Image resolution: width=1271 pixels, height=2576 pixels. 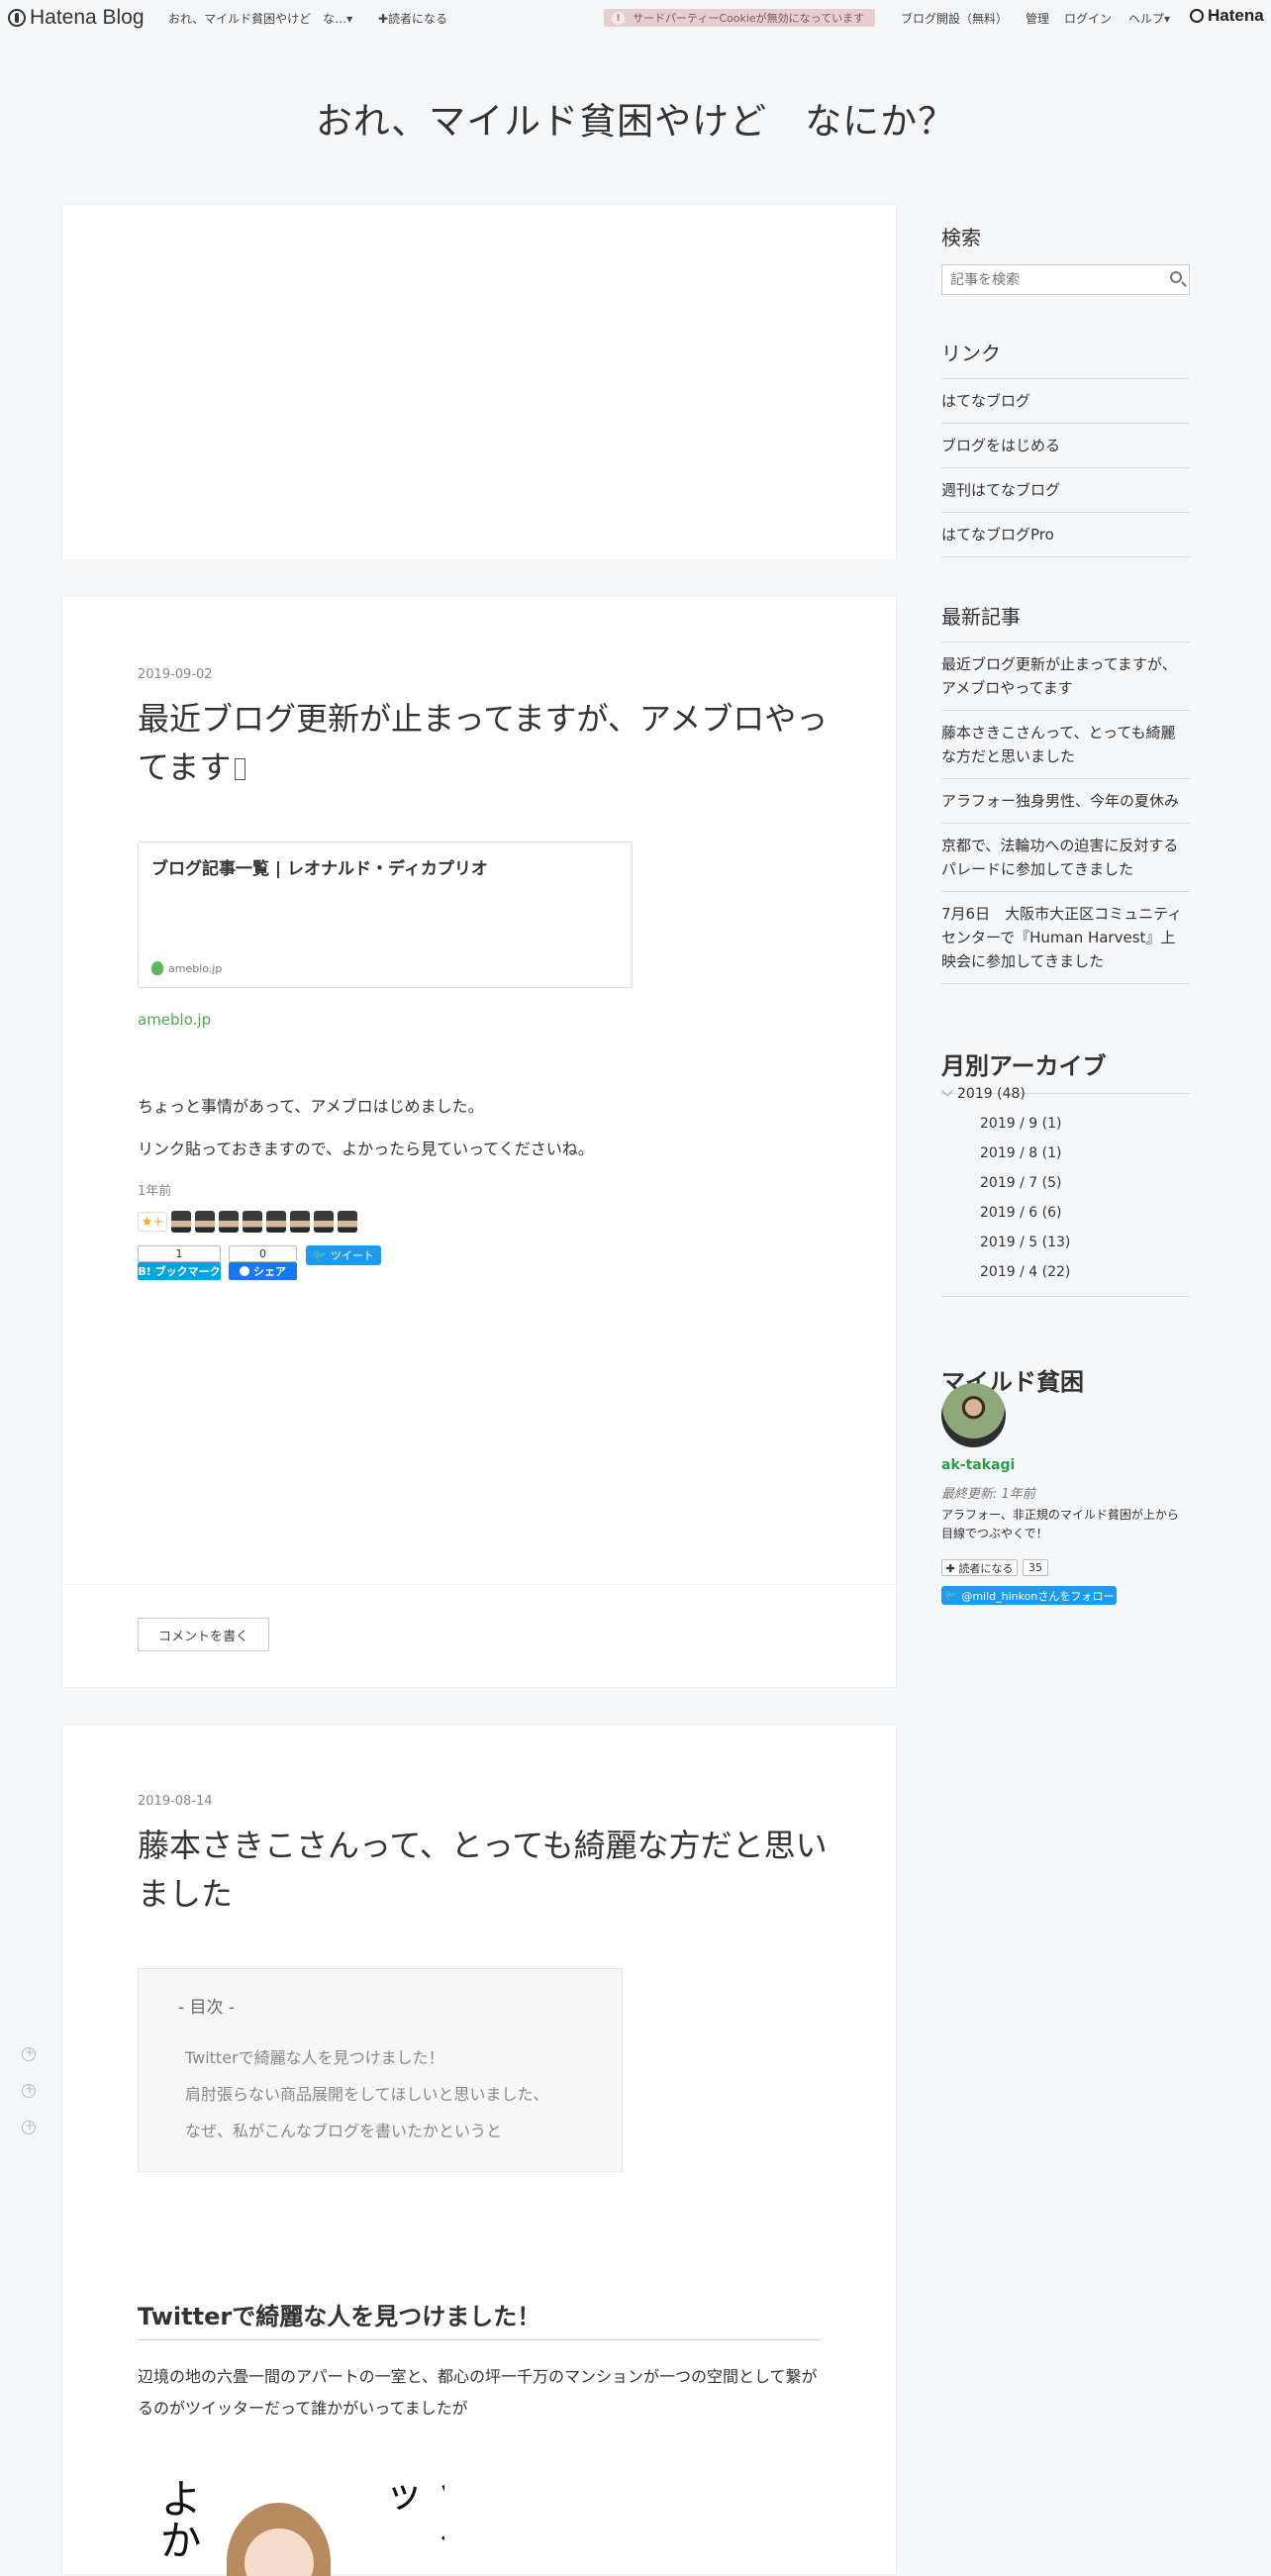 What do you see at coordinates (1060, 1524) in the screenshot?
I see `profile-description: アラフォー、非正規のマイルド貧困が上から目線でつぶやくで！` at bounding box center [1060, 1524].